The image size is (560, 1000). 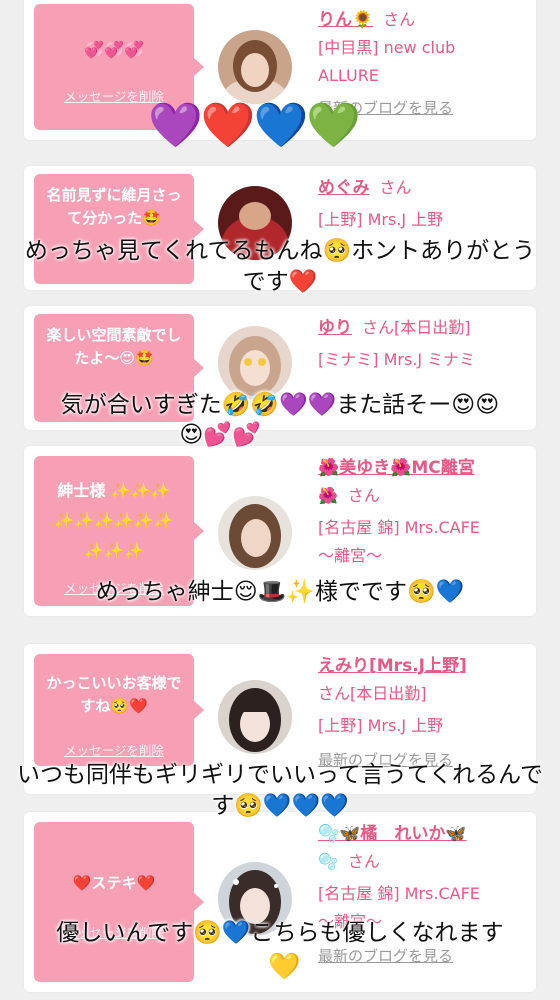 What do you see at coordinates (114, 520) in the screenshot?
I see `message-text: 紳士様 ✨✨✨✨✨✨✨✨✨✨✨✨` at bounding box center [114, 520].